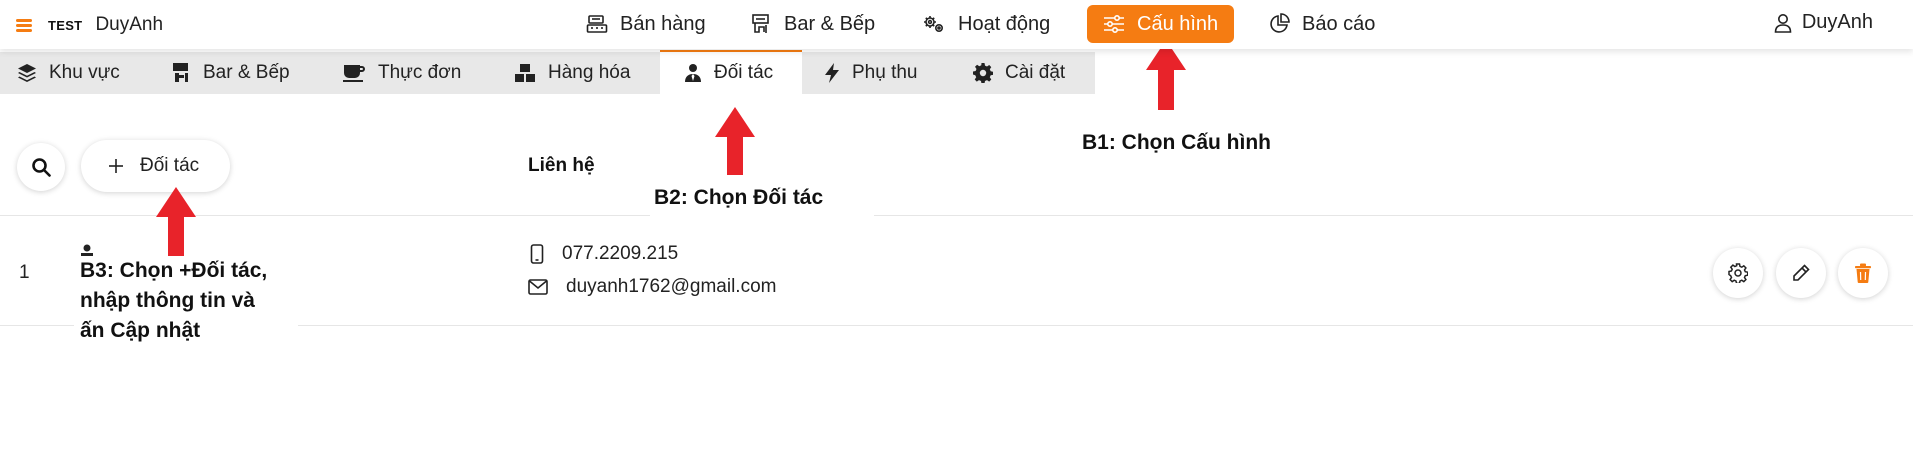 This screenshot has height=461, width=1913. I want to click on phone-number: 077.2209.215, so click(620, 253).